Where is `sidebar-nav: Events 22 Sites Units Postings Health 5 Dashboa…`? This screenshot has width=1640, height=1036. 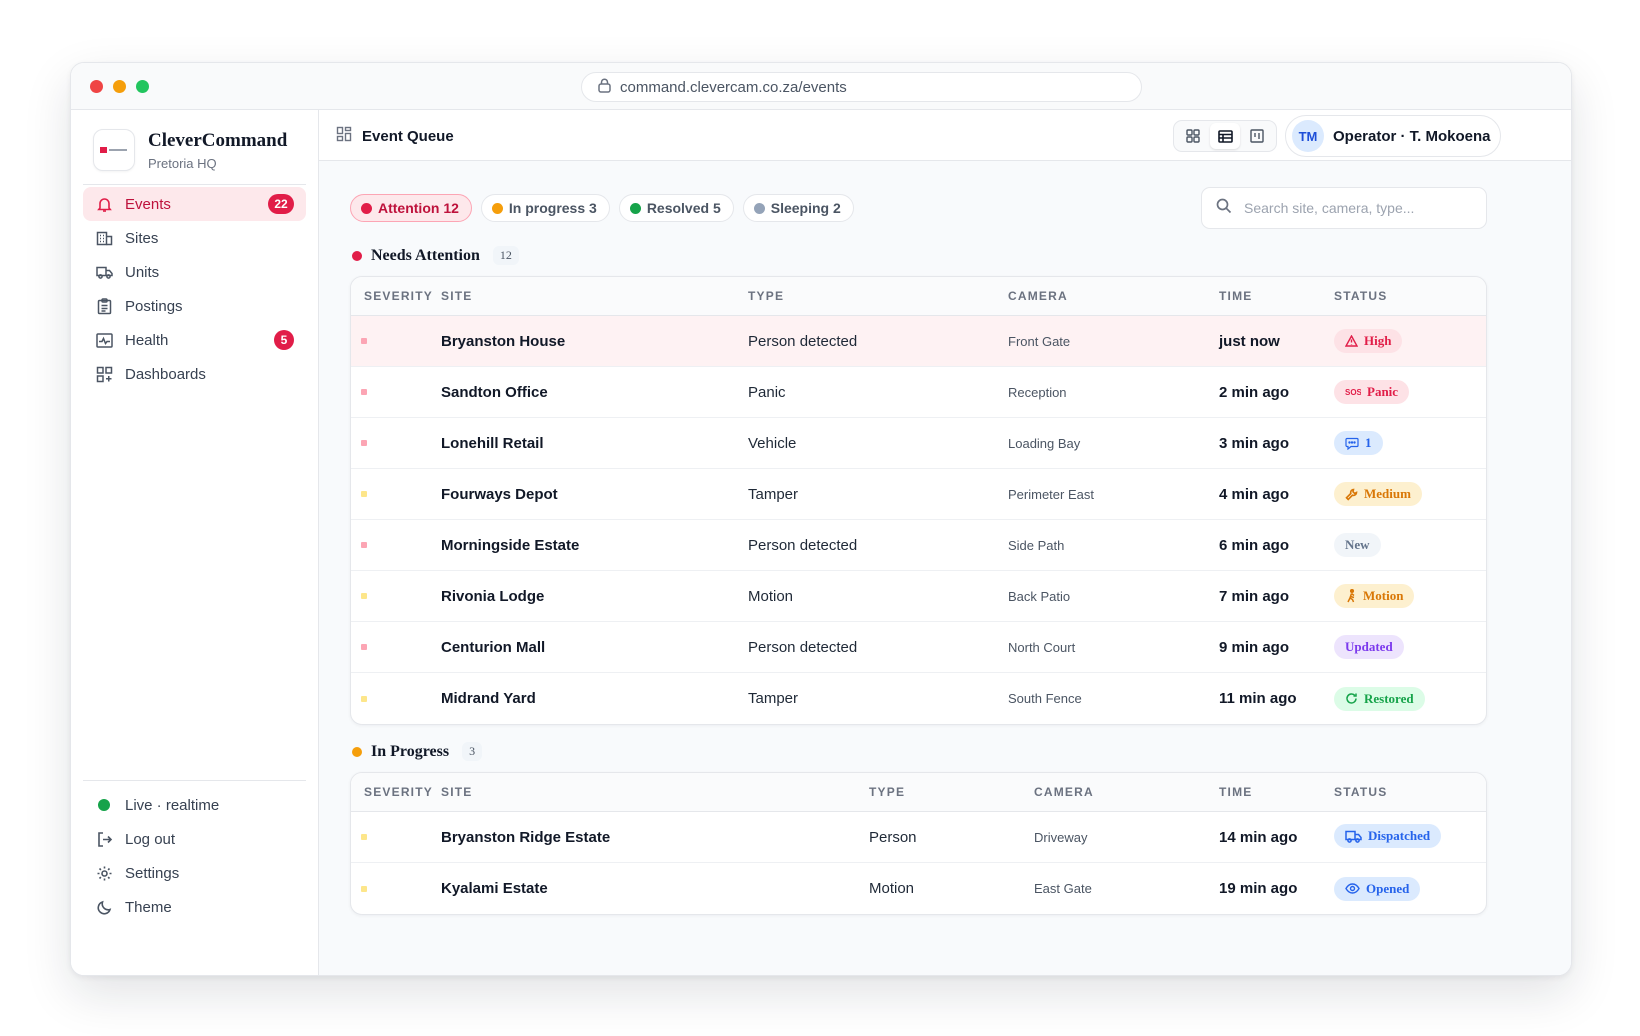
sidebar-nav: Events 22 Sites Units Postings Health 5 Dashboa… is located at coordinates (194, 289).